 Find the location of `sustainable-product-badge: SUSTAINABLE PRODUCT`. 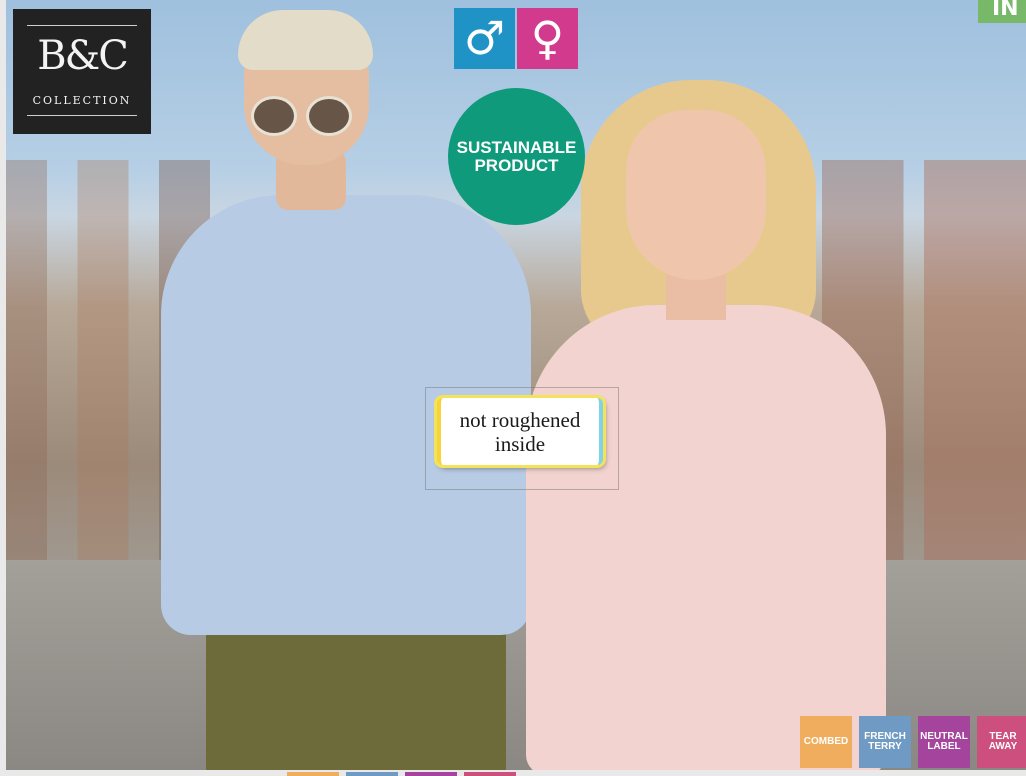

sustainable-product-badge: SUSTAINABLE PRODUCT is located at coordinates (516, 156).